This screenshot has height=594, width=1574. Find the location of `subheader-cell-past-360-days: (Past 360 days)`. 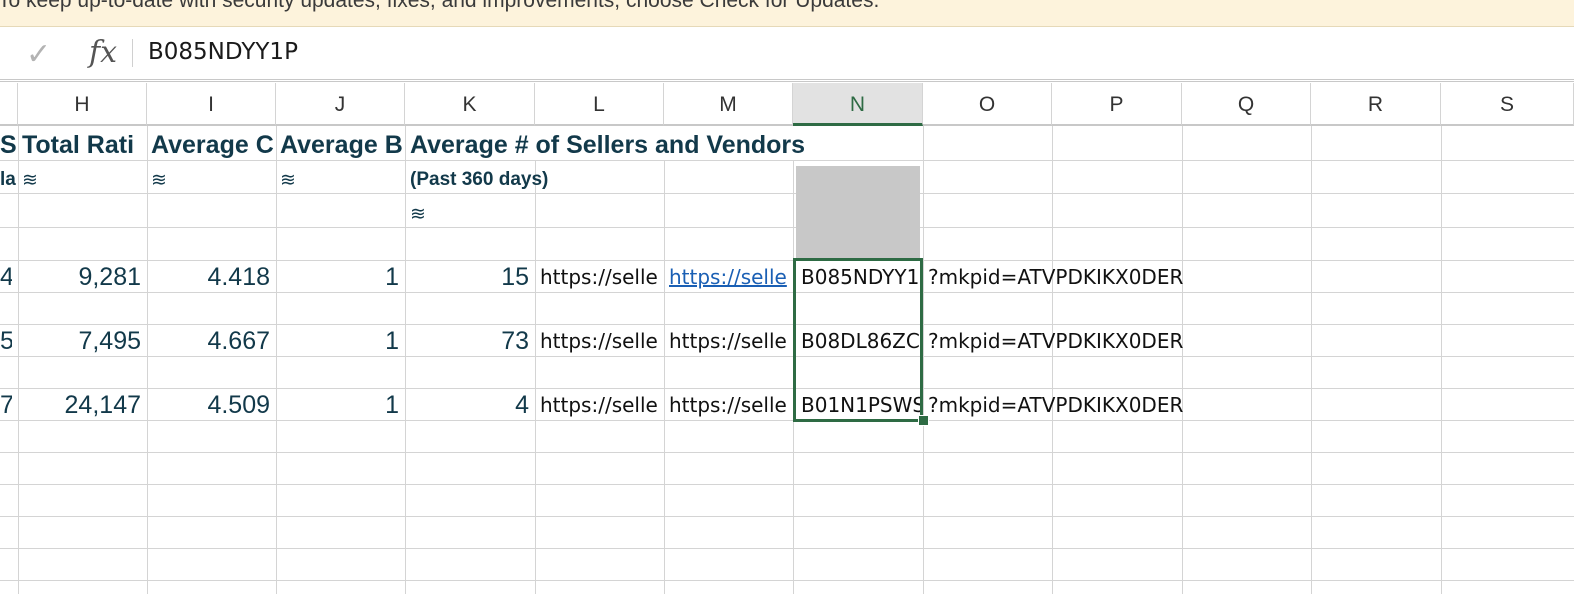

subheader-cell-past-360-days: (Past 360 days) is located at coordinates (535, 180).